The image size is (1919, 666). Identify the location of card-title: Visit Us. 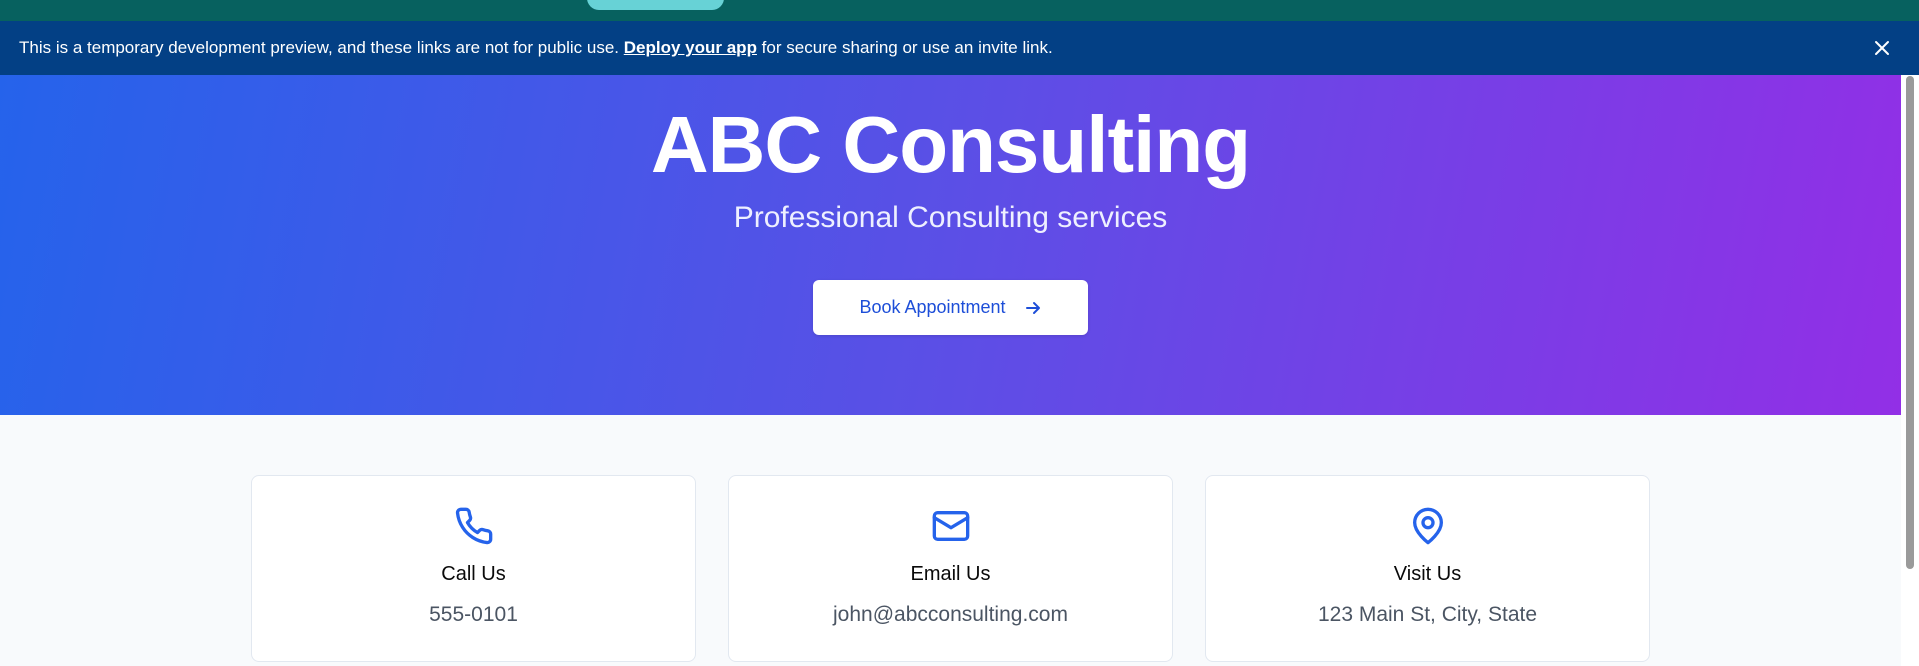
(1427, 574).